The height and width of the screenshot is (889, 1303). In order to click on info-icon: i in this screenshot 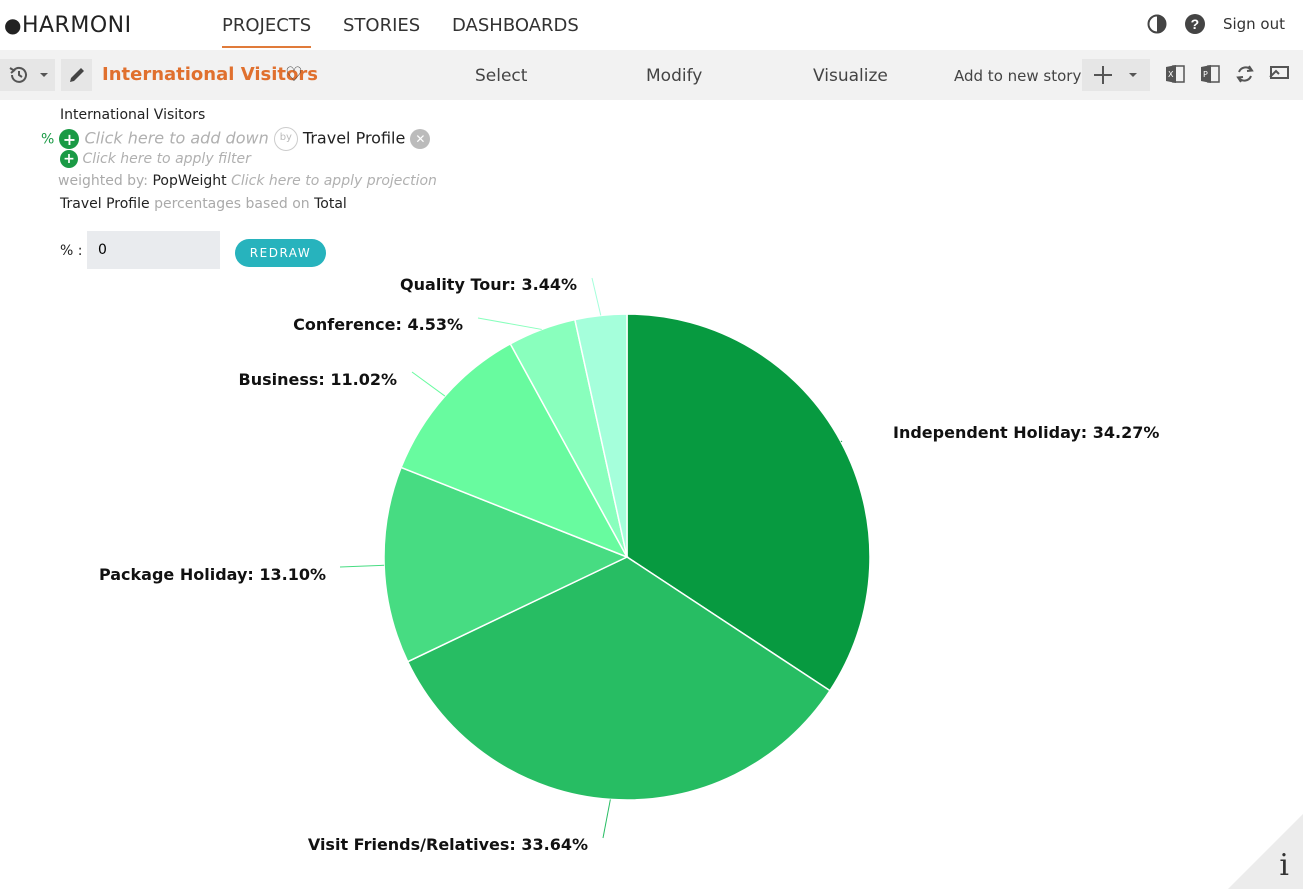, I will do `click(1284, 865)`.